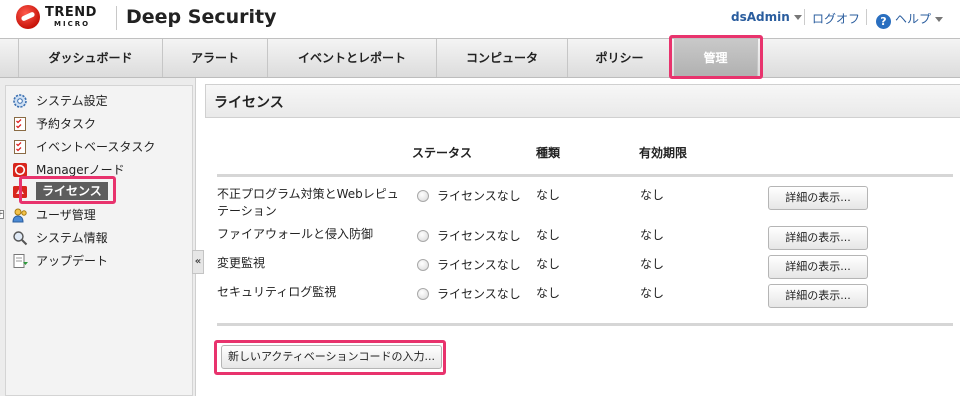  What do you see at coordinates (760, 17) in the screenshot?
I see `user-name: dsAdmin` at bounding box center [760, 17].